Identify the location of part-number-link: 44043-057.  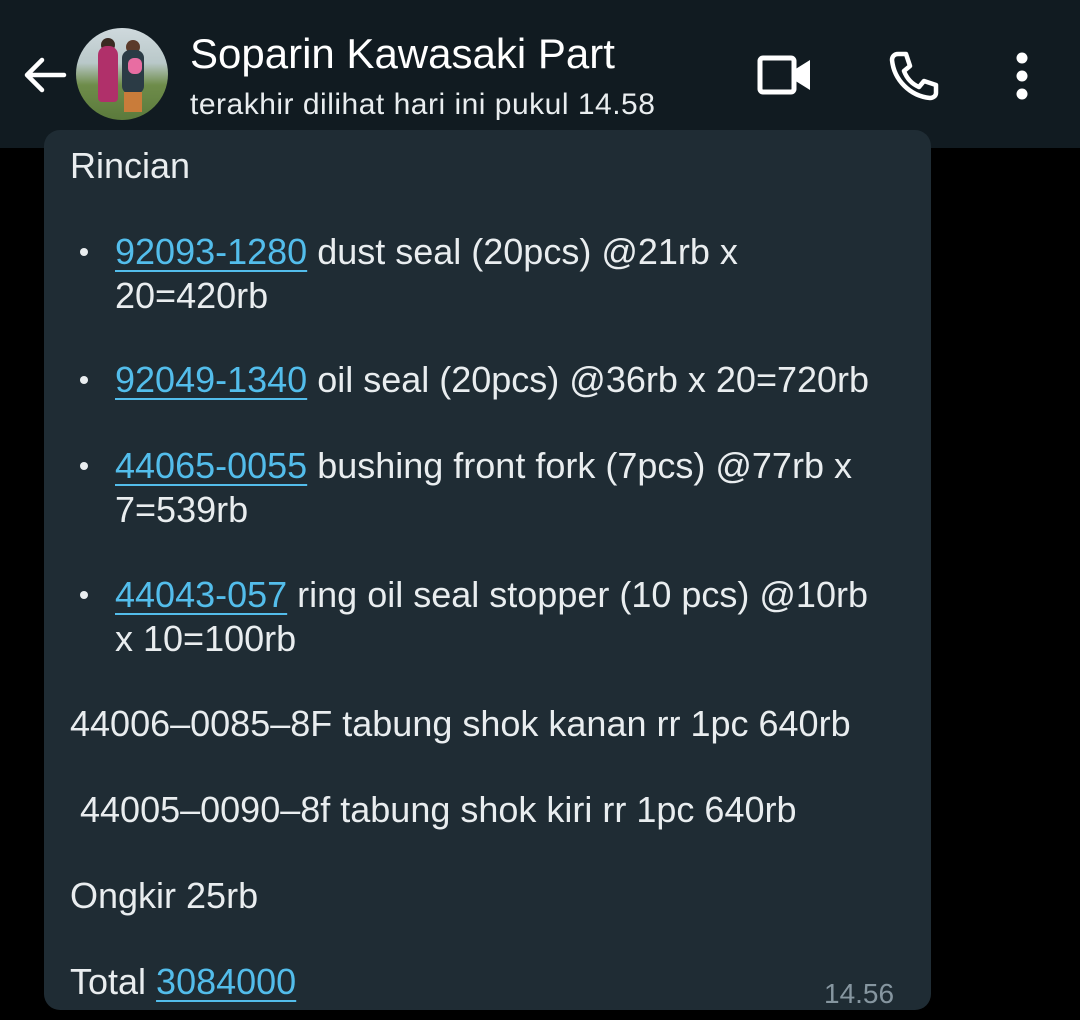
(201, 594).